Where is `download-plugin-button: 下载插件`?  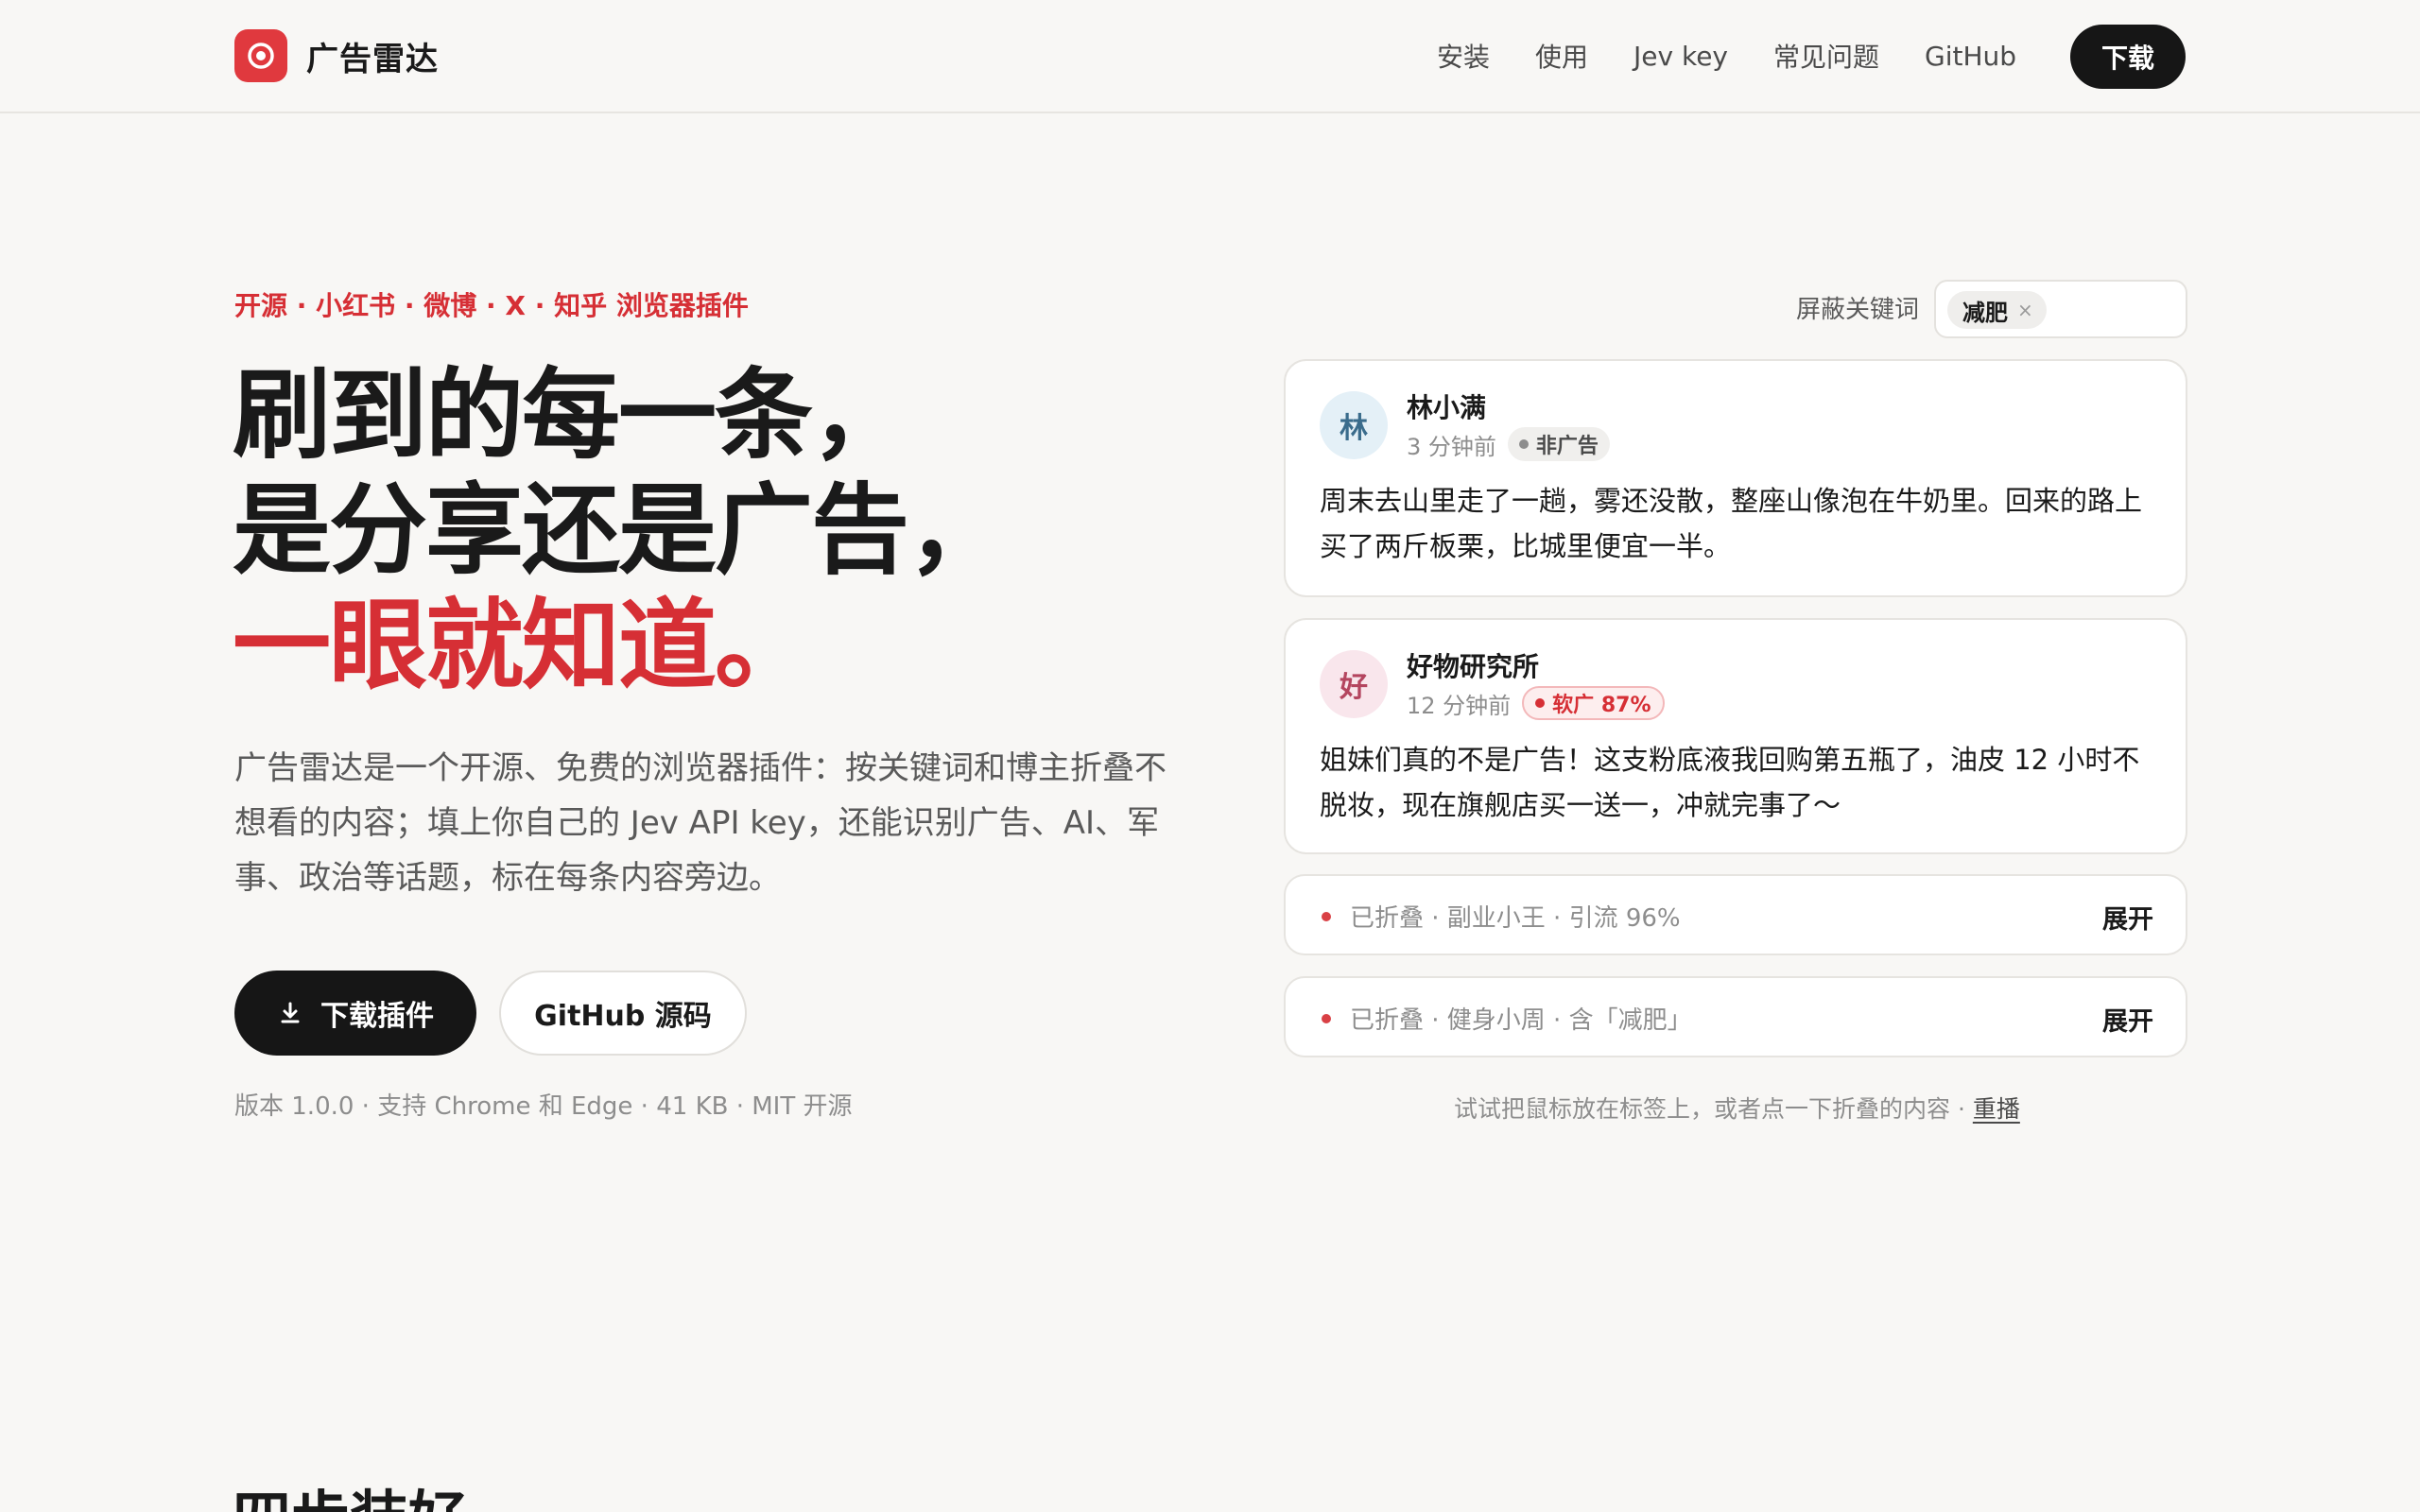
download-plugin-button: 下载插件 is located at coordinates (355, 1013).